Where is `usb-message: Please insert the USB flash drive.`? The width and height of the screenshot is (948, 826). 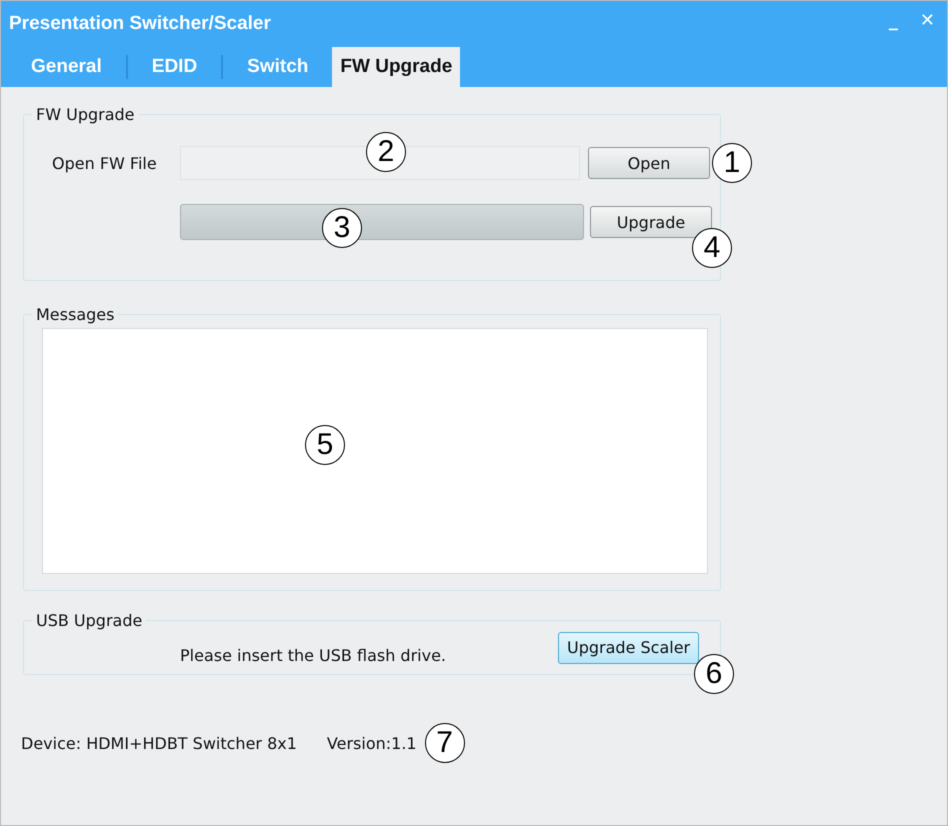 usb-message: Please insert the USB flash drive. is located at coordinates (314, 655).